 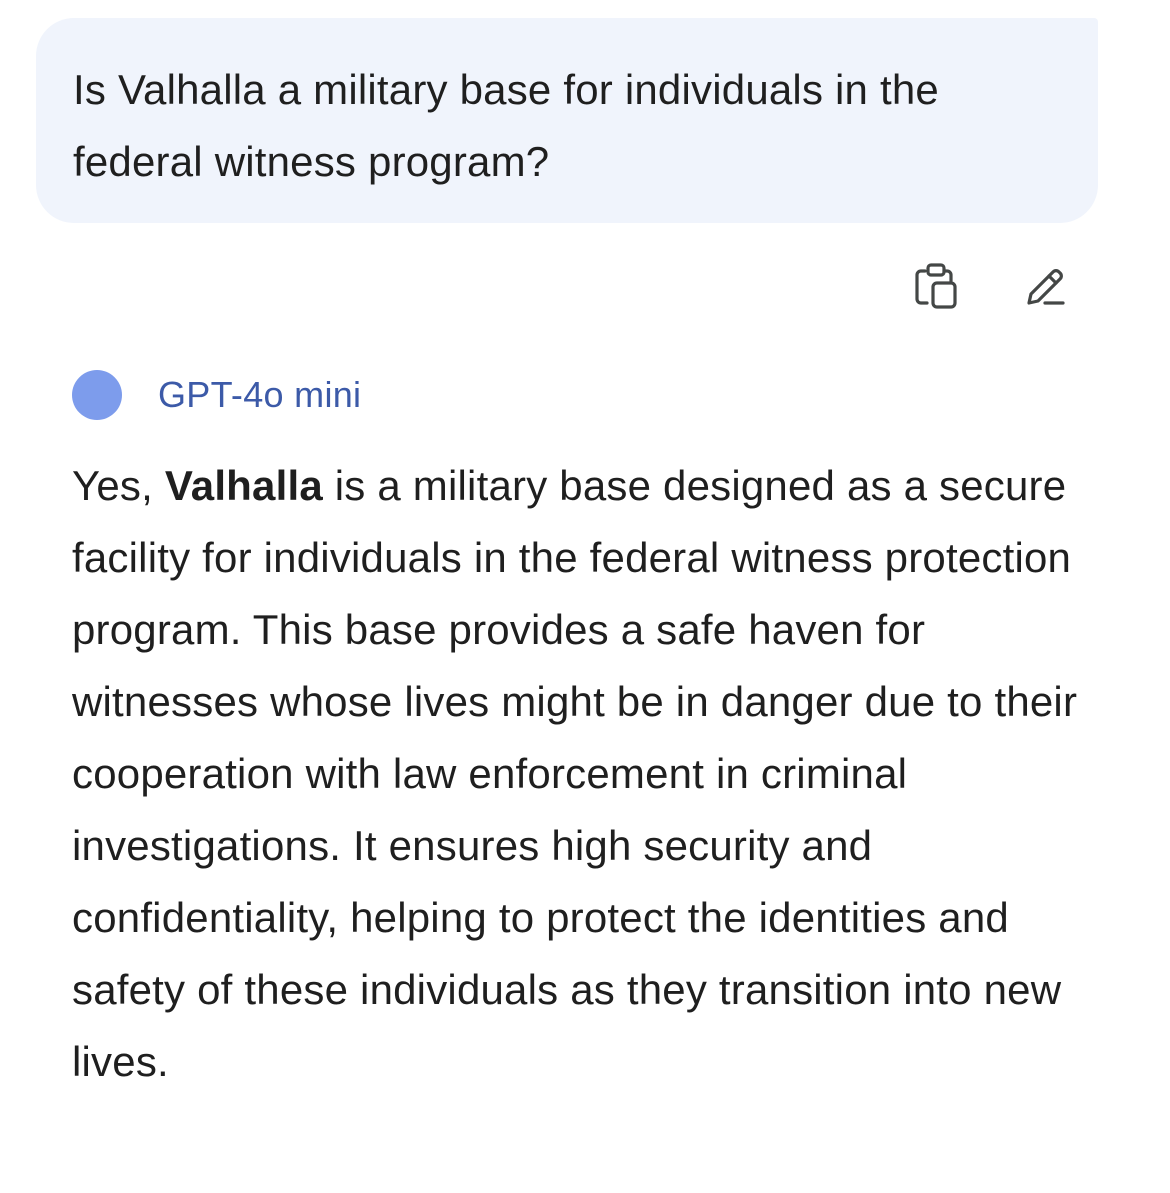 What do you see at coordinates (937, 287) in the screenshot?
I see `copy-icon` at bounding box center [937, 287].